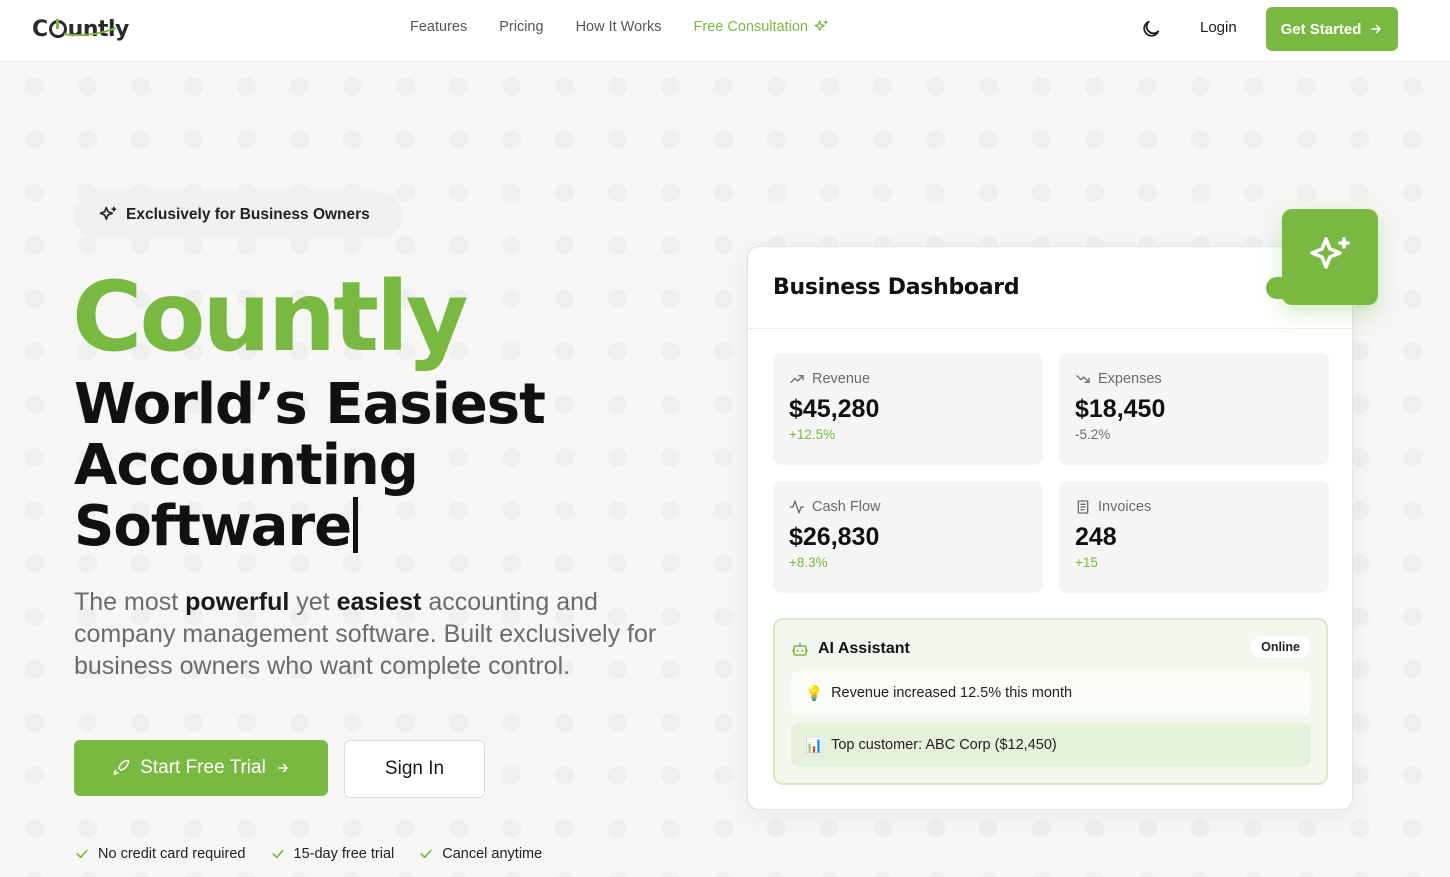 The height and width of the screenshot is (877, 1450). I want to click on activity-icon, so click(797, 507).